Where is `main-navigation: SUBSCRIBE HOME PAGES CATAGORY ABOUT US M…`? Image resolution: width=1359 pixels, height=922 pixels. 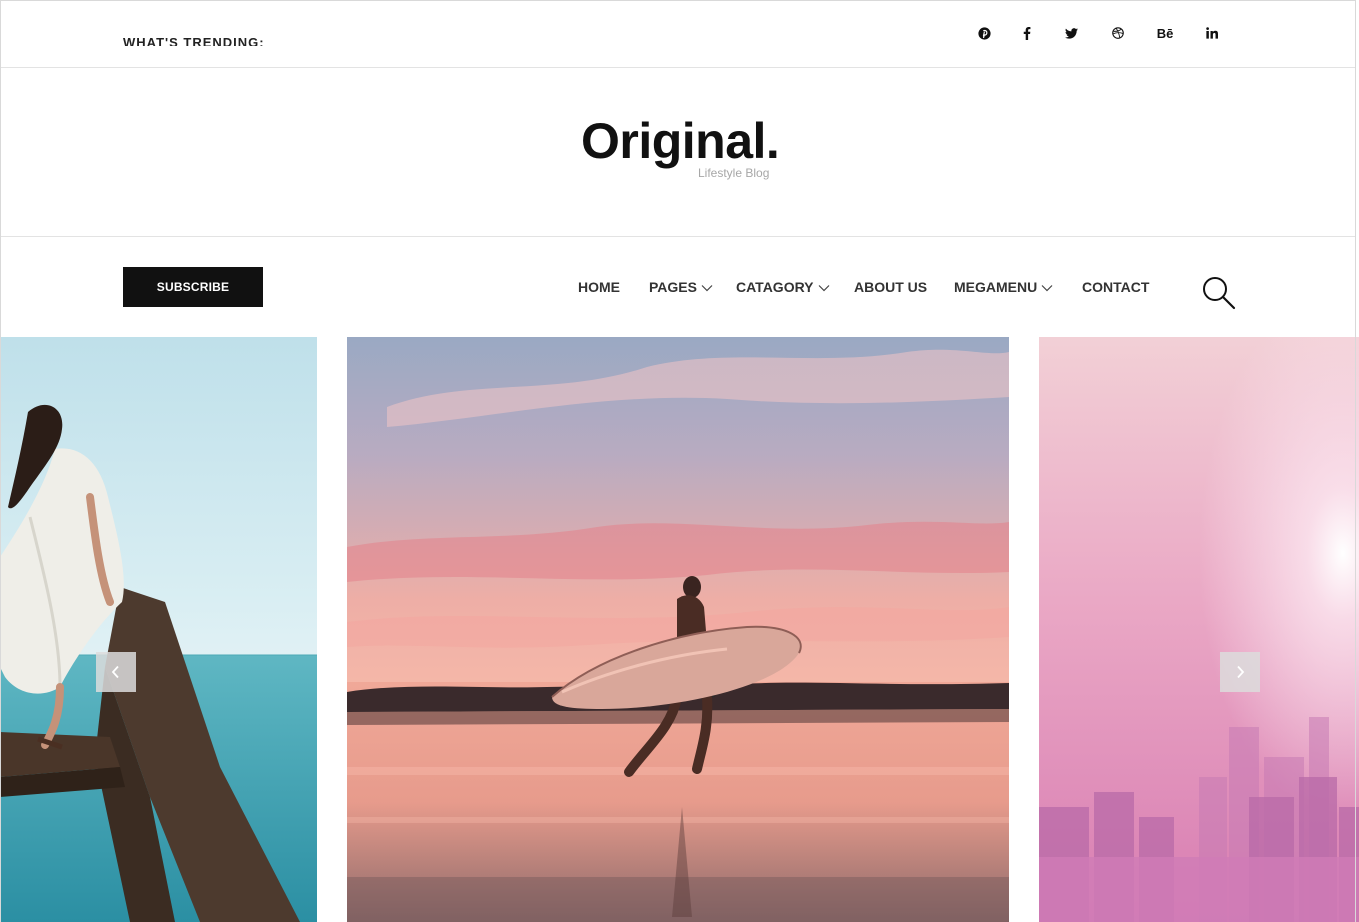
main-navigation: SUBSCRIBE HOME PAGES CATAGORY ABOUT US M… is located at coordinates (678, 287).